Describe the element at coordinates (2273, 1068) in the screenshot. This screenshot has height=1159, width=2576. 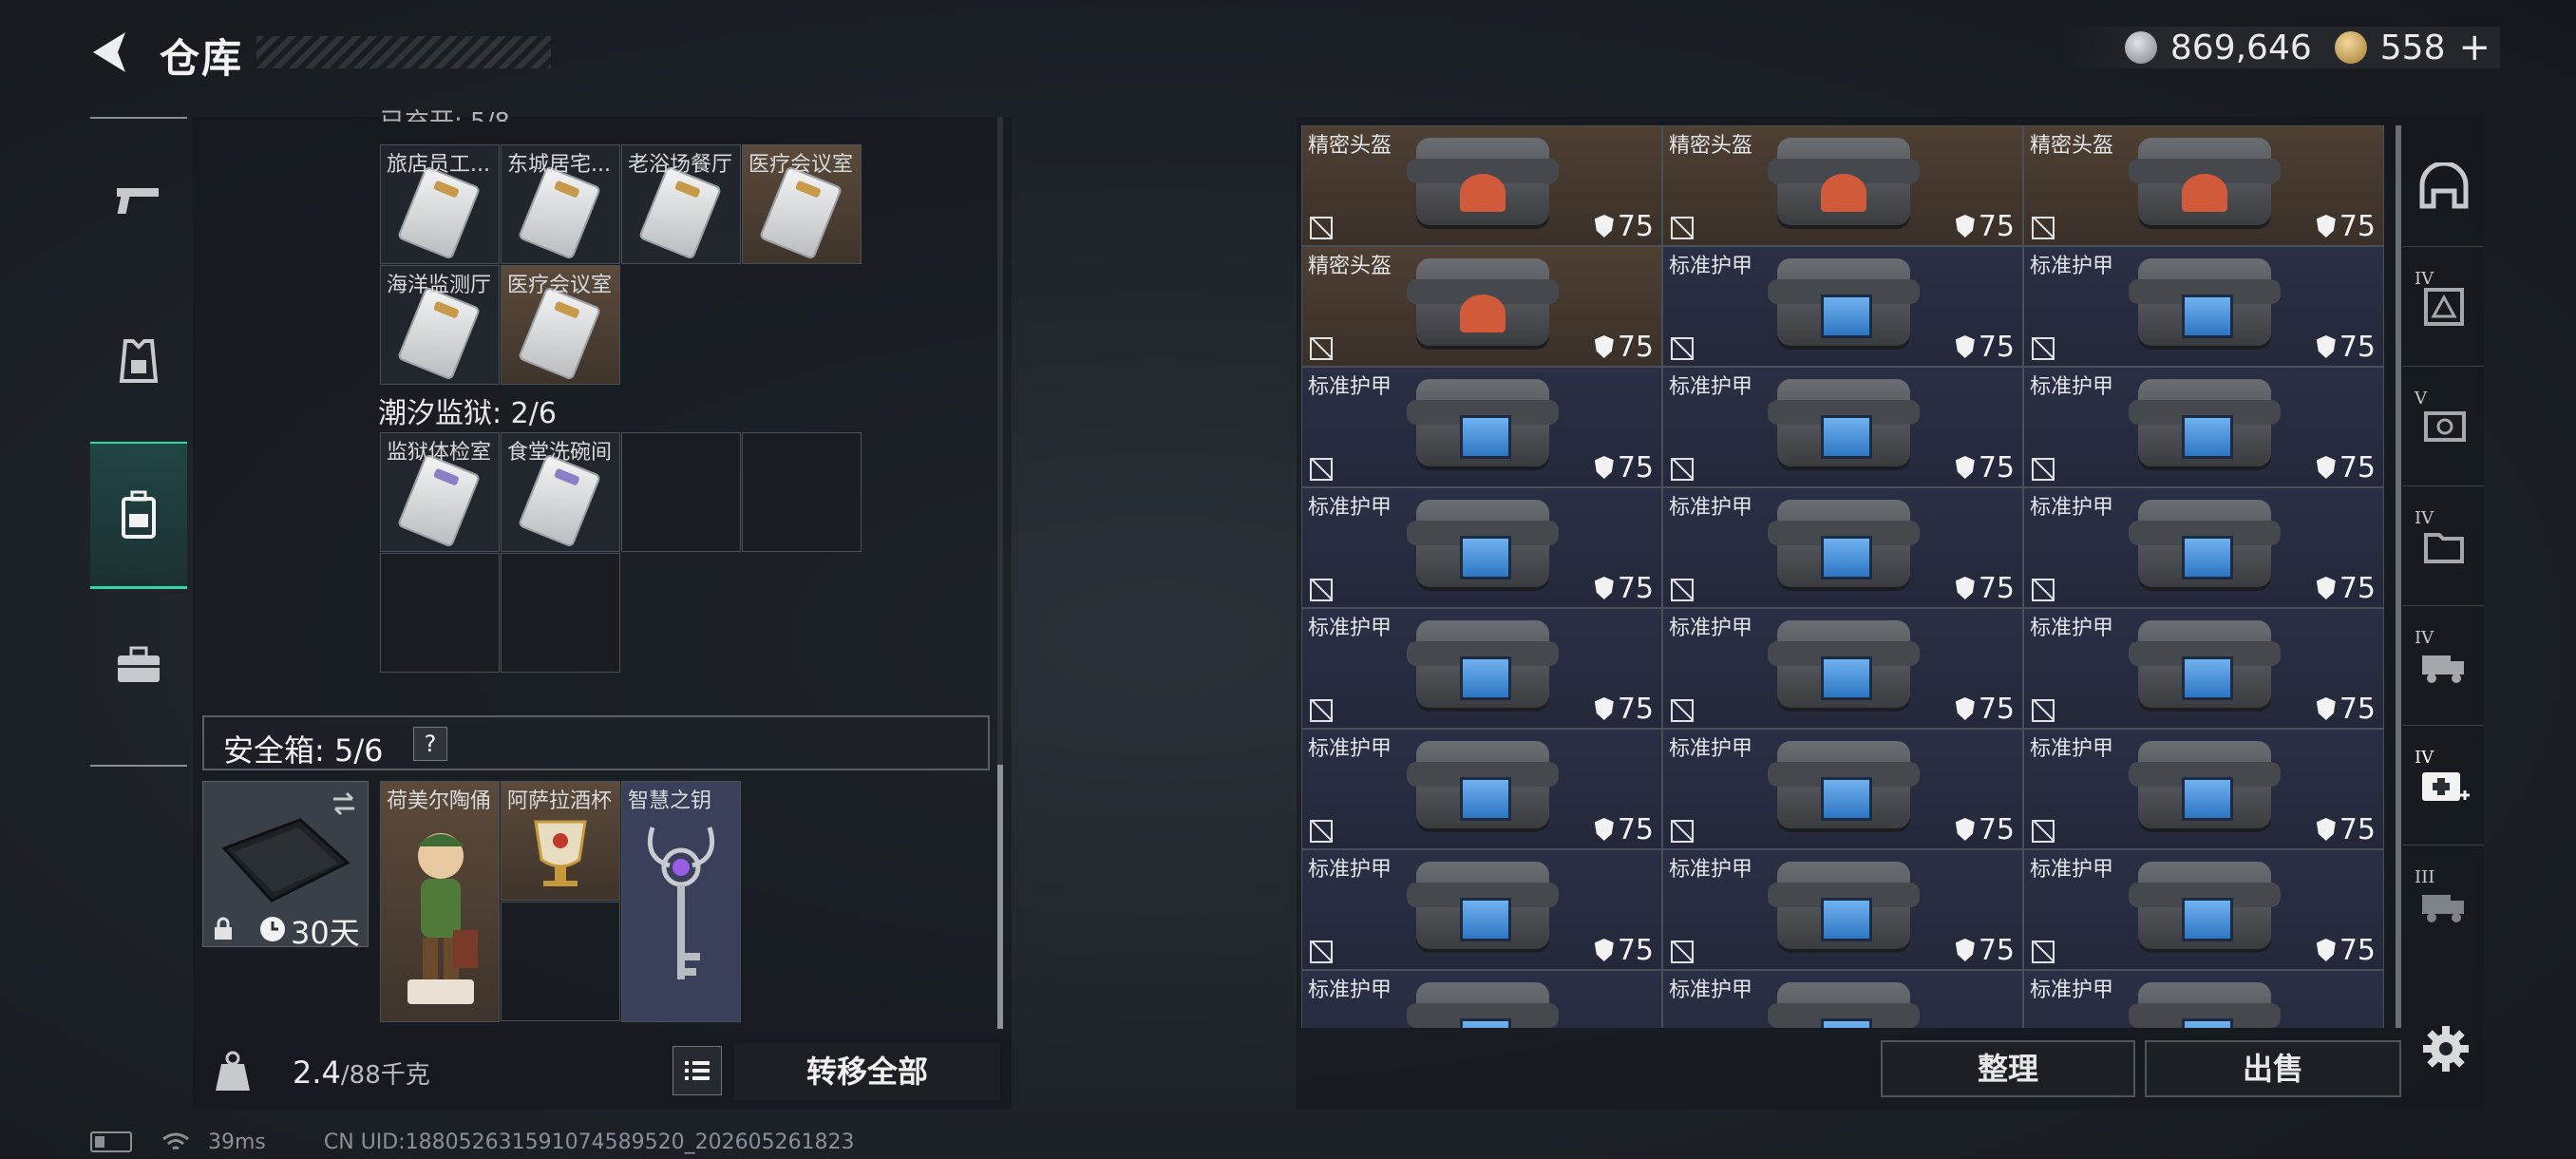
I see `sell-button: 出售` at that location.